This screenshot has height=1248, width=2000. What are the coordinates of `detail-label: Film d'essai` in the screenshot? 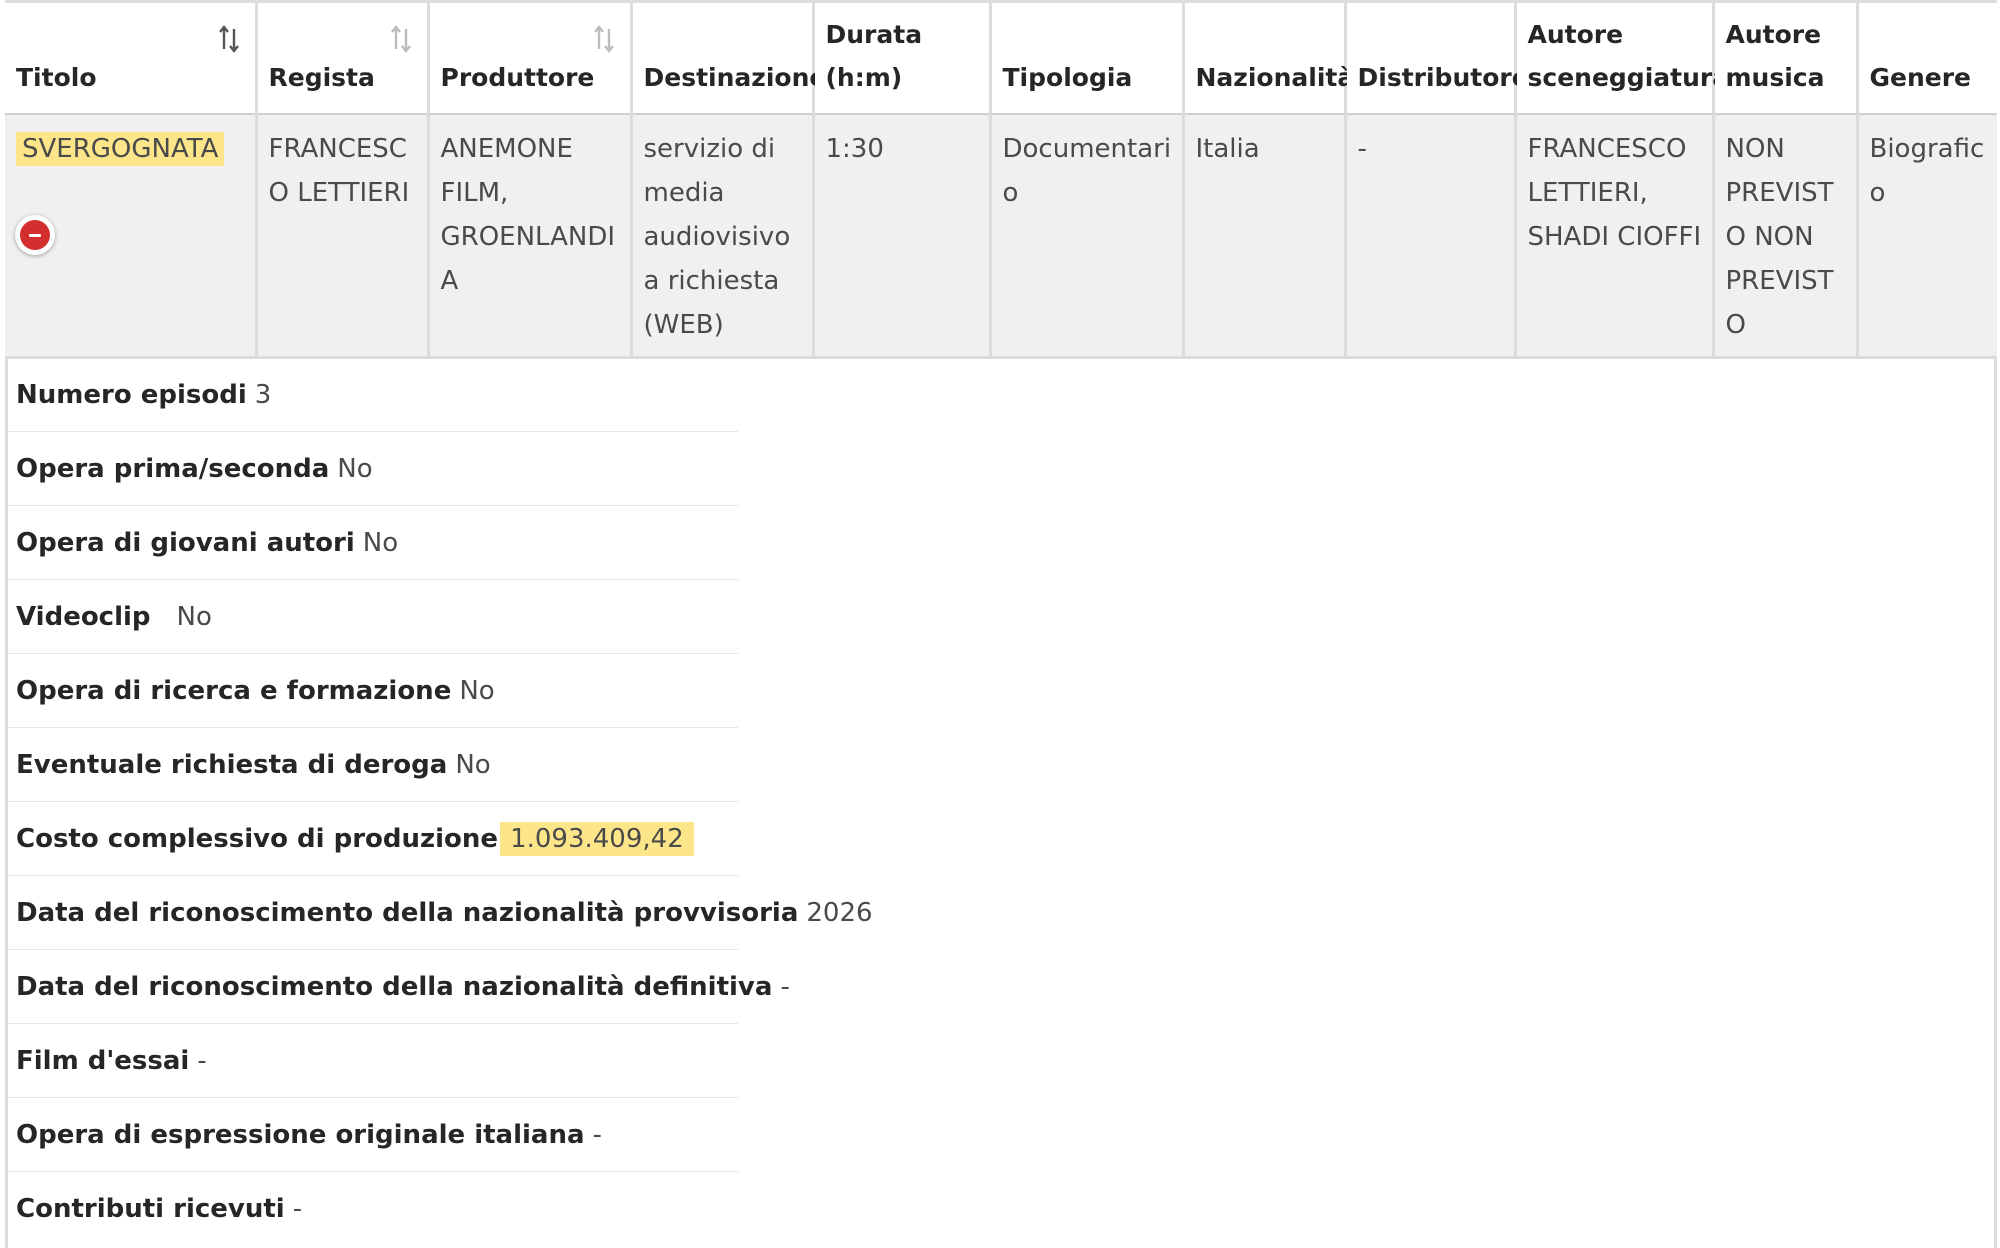 It's located at (103, 1060).